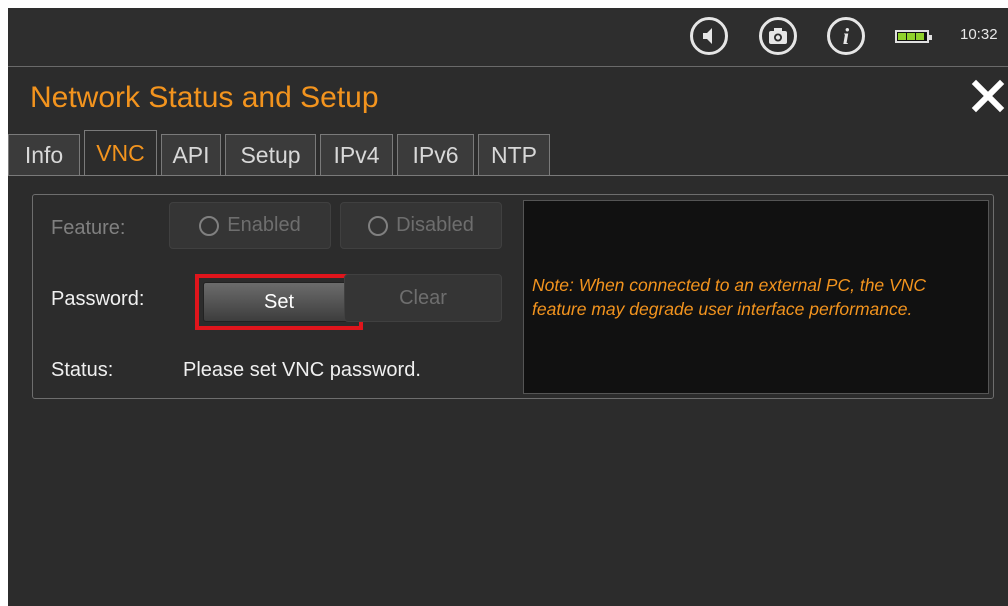 The height and width of the screenshot is (606, 1008). What do you see at coordinates (82, 370) in the screenshot?
I see `status-label: Status:` at bounding box center [82, 370].